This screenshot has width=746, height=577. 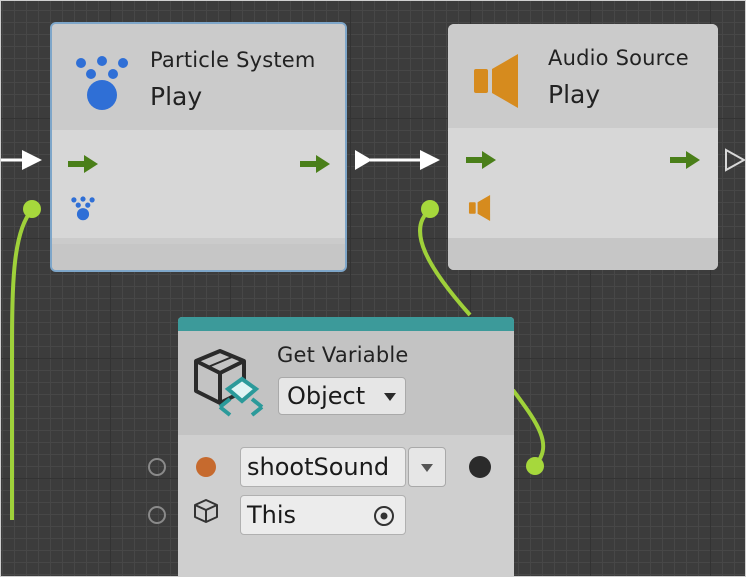 I want to click on variable-kind-value: Object, so click(x=326, y=396).